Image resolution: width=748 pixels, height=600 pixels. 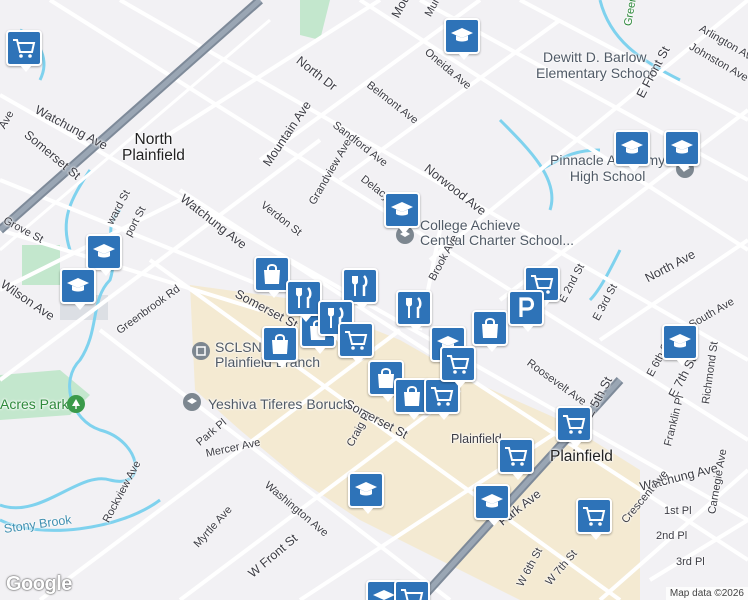 I want to click on place-label-north-plainfield: North Plainfield, so click(x=153, y=147).